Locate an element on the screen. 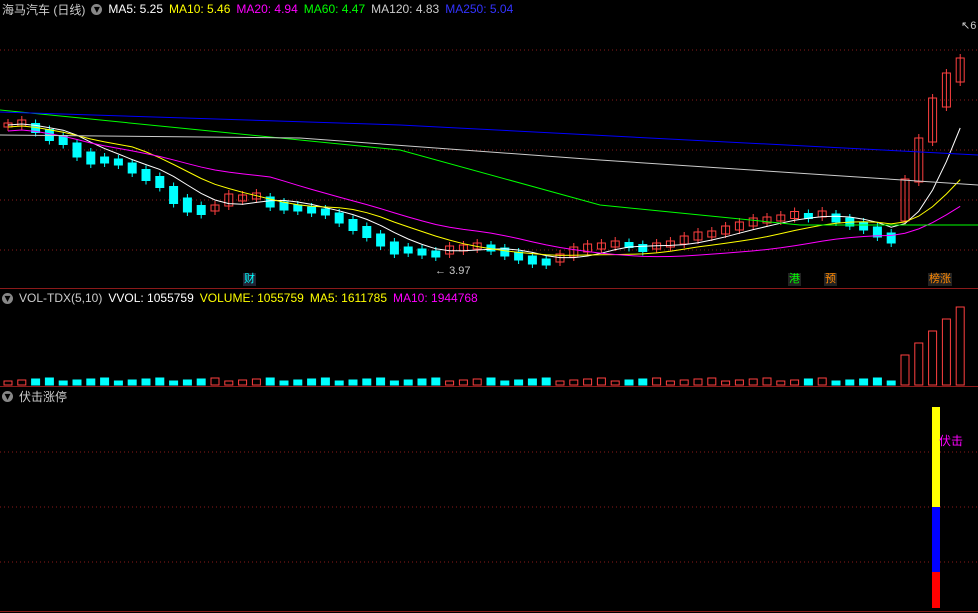 The width and height of the screenshot is (978, 613). signal-bar-red is located at coordinates (936, 590).